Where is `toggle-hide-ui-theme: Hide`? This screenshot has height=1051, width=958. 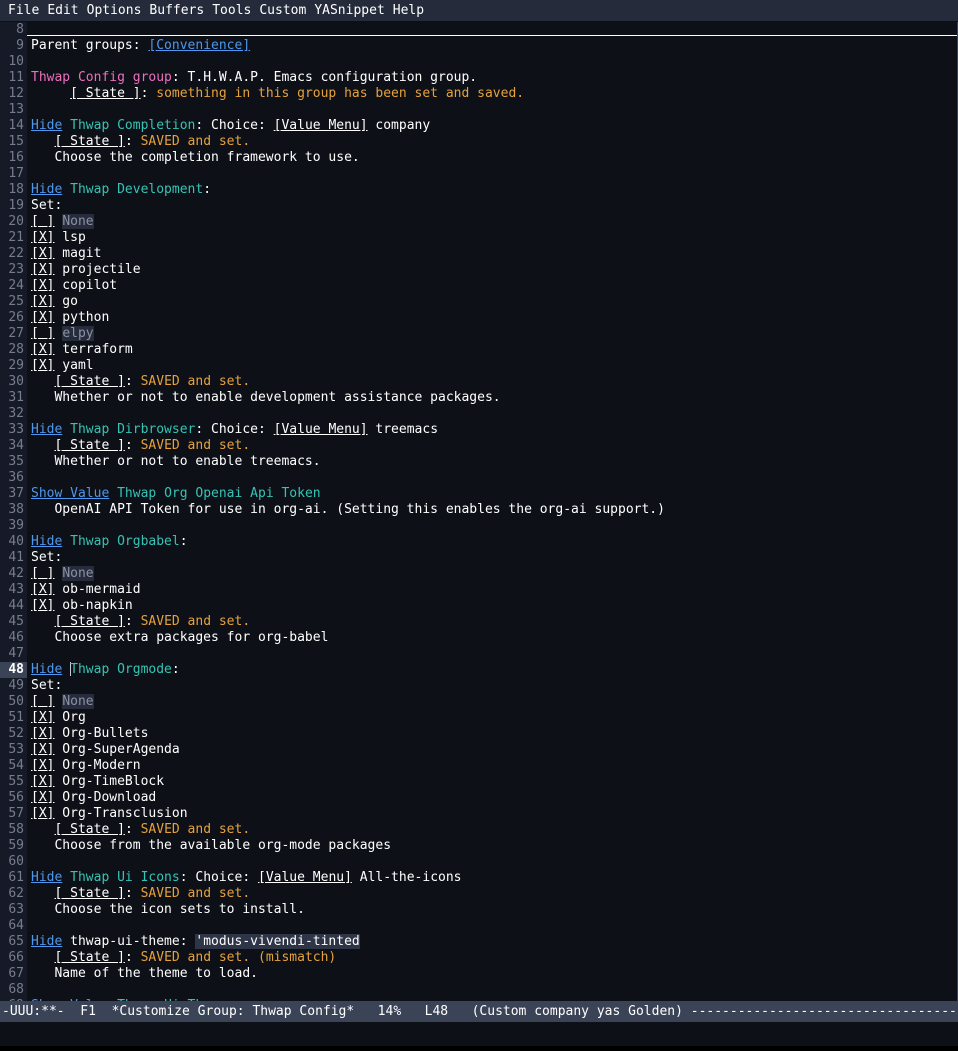 toggle-hide-ui-theme: Hide is located at coordinates (46, 941).